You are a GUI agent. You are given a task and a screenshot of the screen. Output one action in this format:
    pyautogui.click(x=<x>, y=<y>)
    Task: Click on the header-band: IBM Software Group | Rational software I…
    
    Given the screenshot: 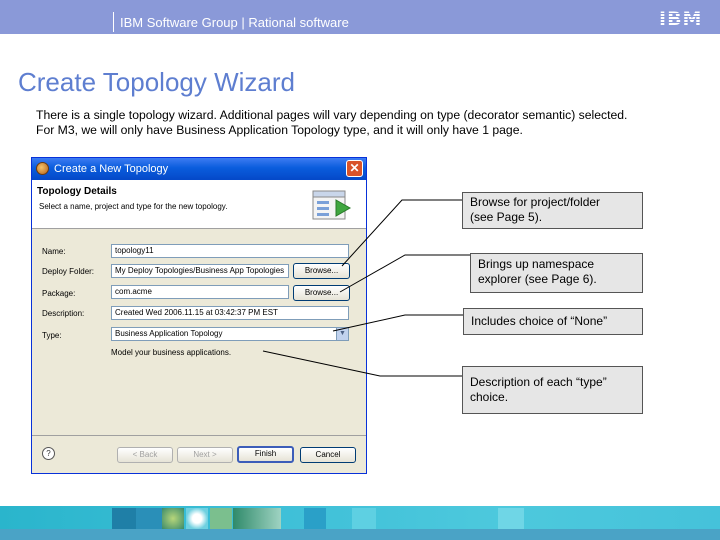 What is the action you would take?
    pyautogui.click(x=360, y=17)
    